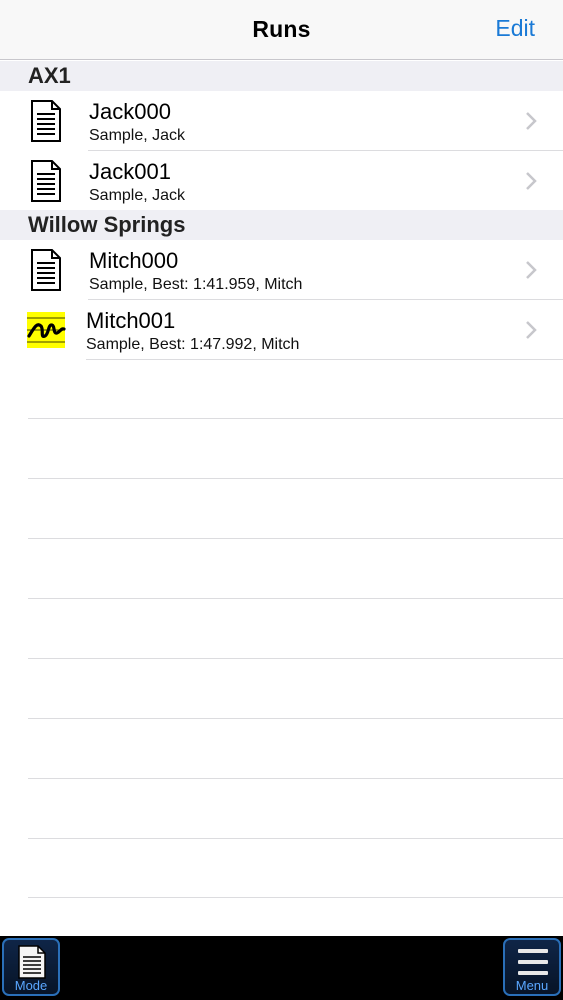 Image resolution: width=563 pixels, height=1000 pixels. I want to click on run-row-mitch000: Mitch000 Sample, Best: 1:41.959, Mitch, so click(281, 270).